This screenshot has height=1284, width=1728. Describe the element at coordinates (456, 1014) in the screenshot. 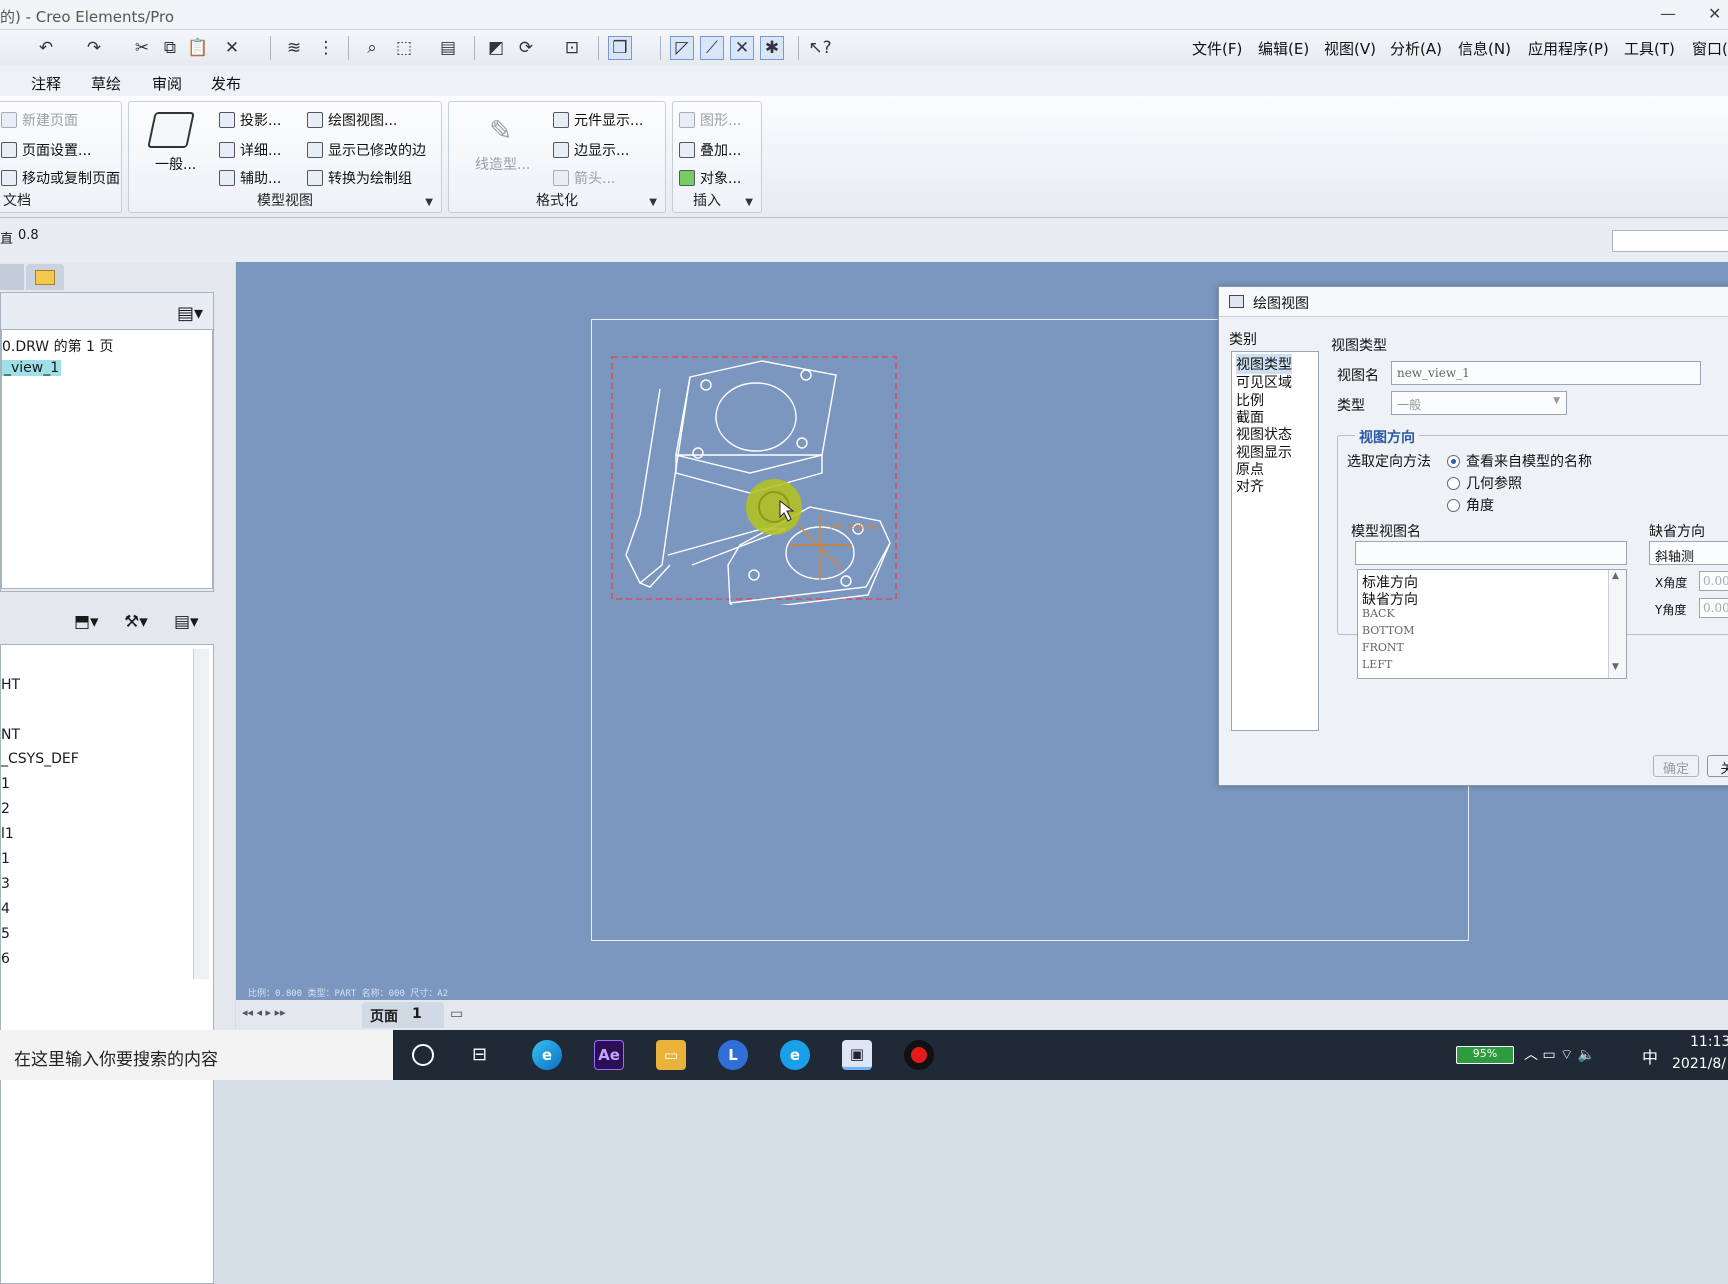

I see `new-page-tab-icon: ▭` at that location.